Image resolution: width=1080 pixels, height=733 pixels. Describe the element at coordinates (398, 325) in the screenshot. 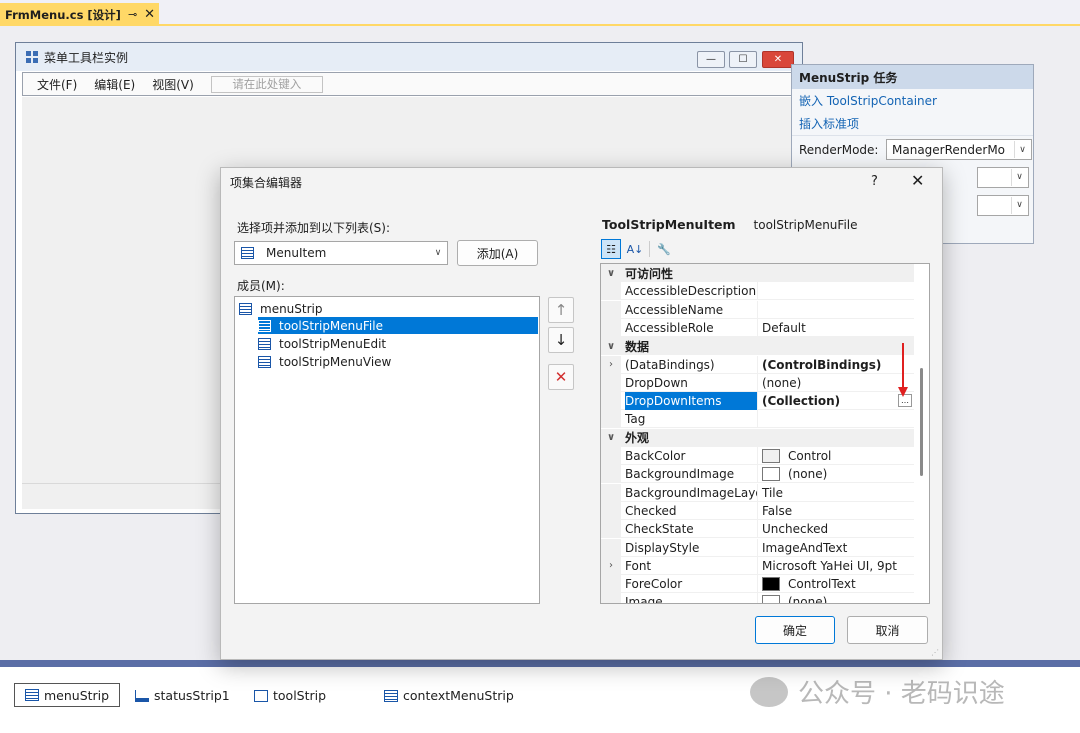

I see `member-item-file: toolStripMenuFile` at that location.